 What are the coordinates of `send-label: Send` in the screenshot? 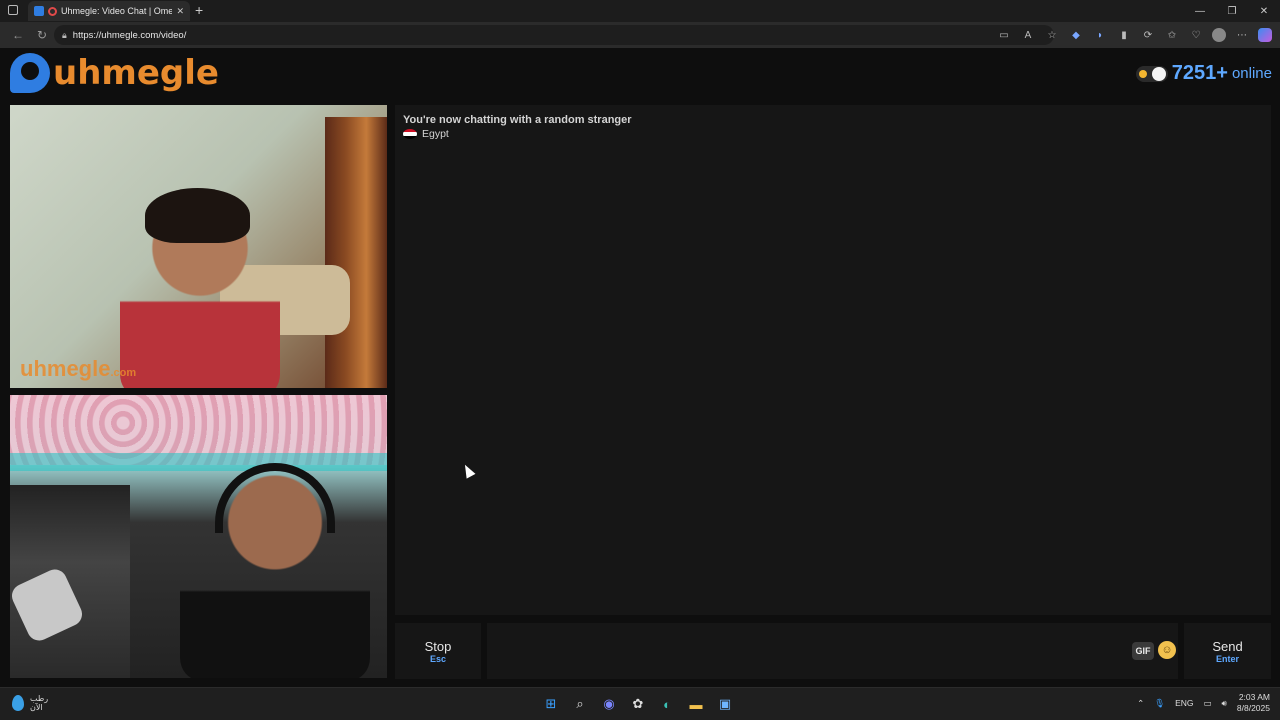 It's located at (1227, 646).